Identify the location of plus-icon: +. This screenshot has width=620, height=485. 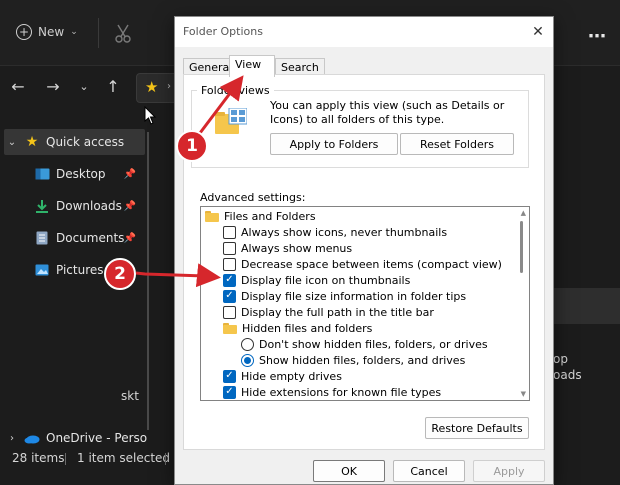
(24, 32).